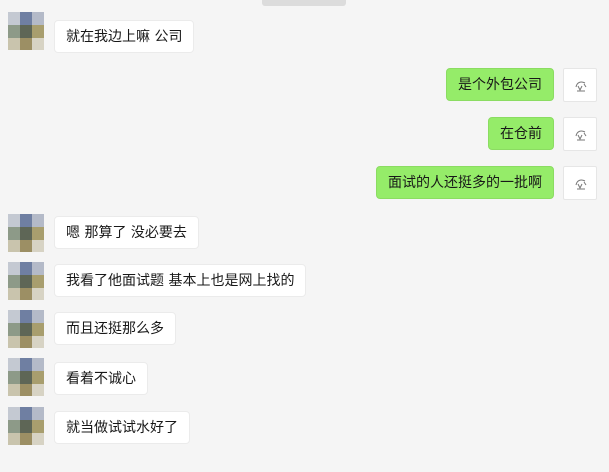  Describe the element at coordinates (180, 280) in the screenshot. I see `incoming-message-bubble: 我看了他面试题 基本上也是网上找的` at that location.